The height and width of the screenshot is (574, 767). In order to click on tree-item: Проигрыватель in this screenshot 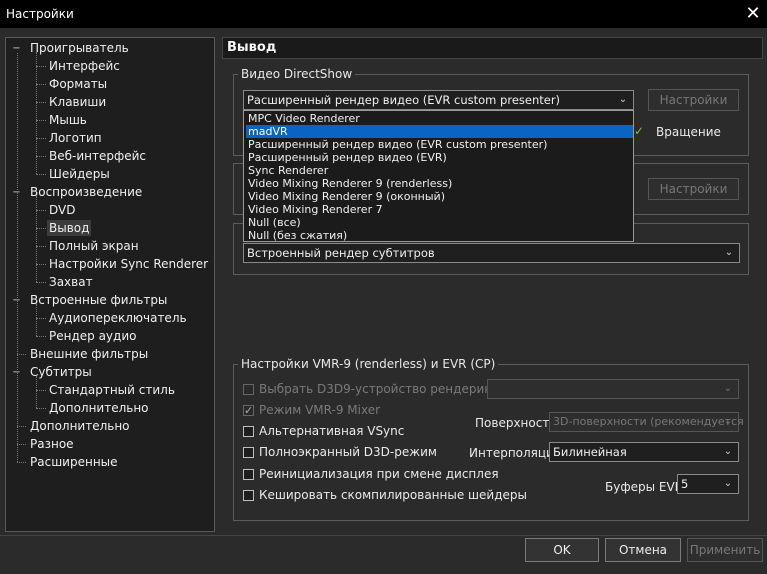, I will do `click(79, 48)`.